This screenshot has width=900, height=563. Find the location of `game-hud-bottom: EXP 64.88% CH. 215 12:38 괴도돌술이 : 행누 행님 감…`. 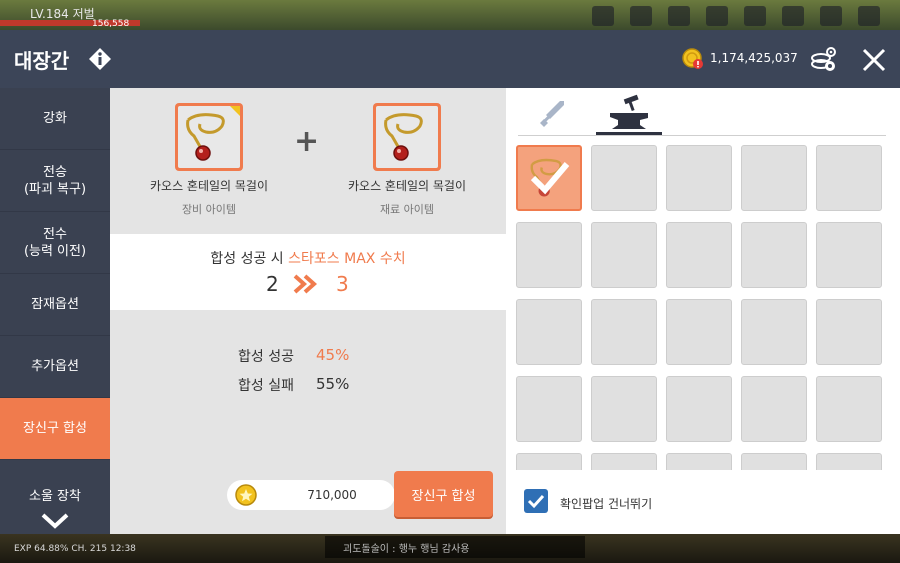

game-hud-bottom: EXP 64.88% CH. 215 12:38 괴도돌술이 : 행누 행님 감… is located at coordinates (450, 548).